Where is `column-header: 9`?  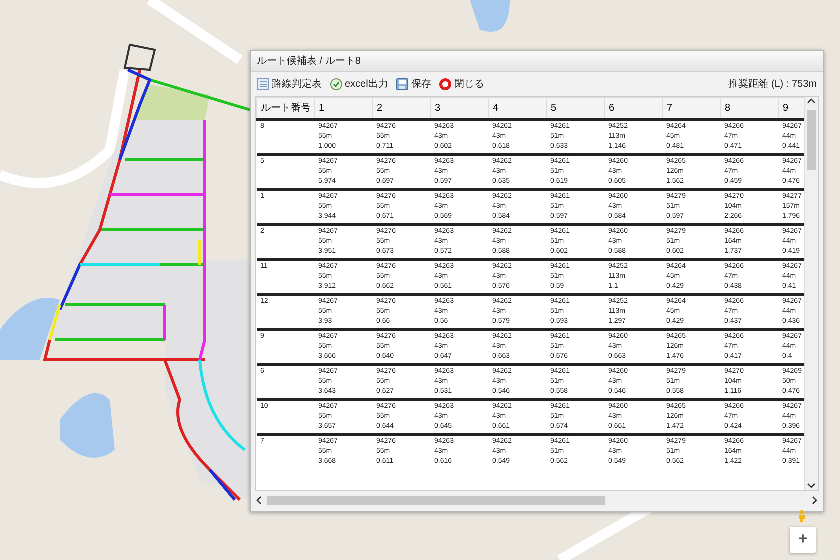
column-header: 9 is located at coordinates (791, 109).